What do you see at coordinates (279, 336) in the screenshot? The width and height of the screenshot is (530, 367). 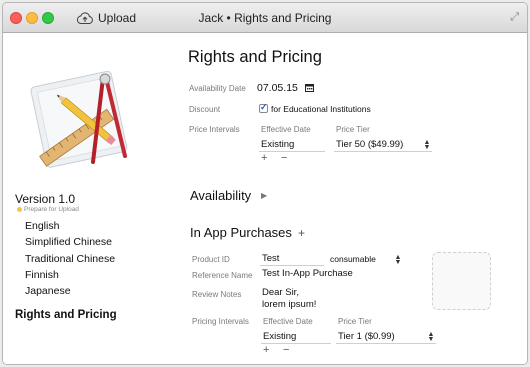 I see `iap-effective-date-field: Existing` at bounding box center [279, 336].